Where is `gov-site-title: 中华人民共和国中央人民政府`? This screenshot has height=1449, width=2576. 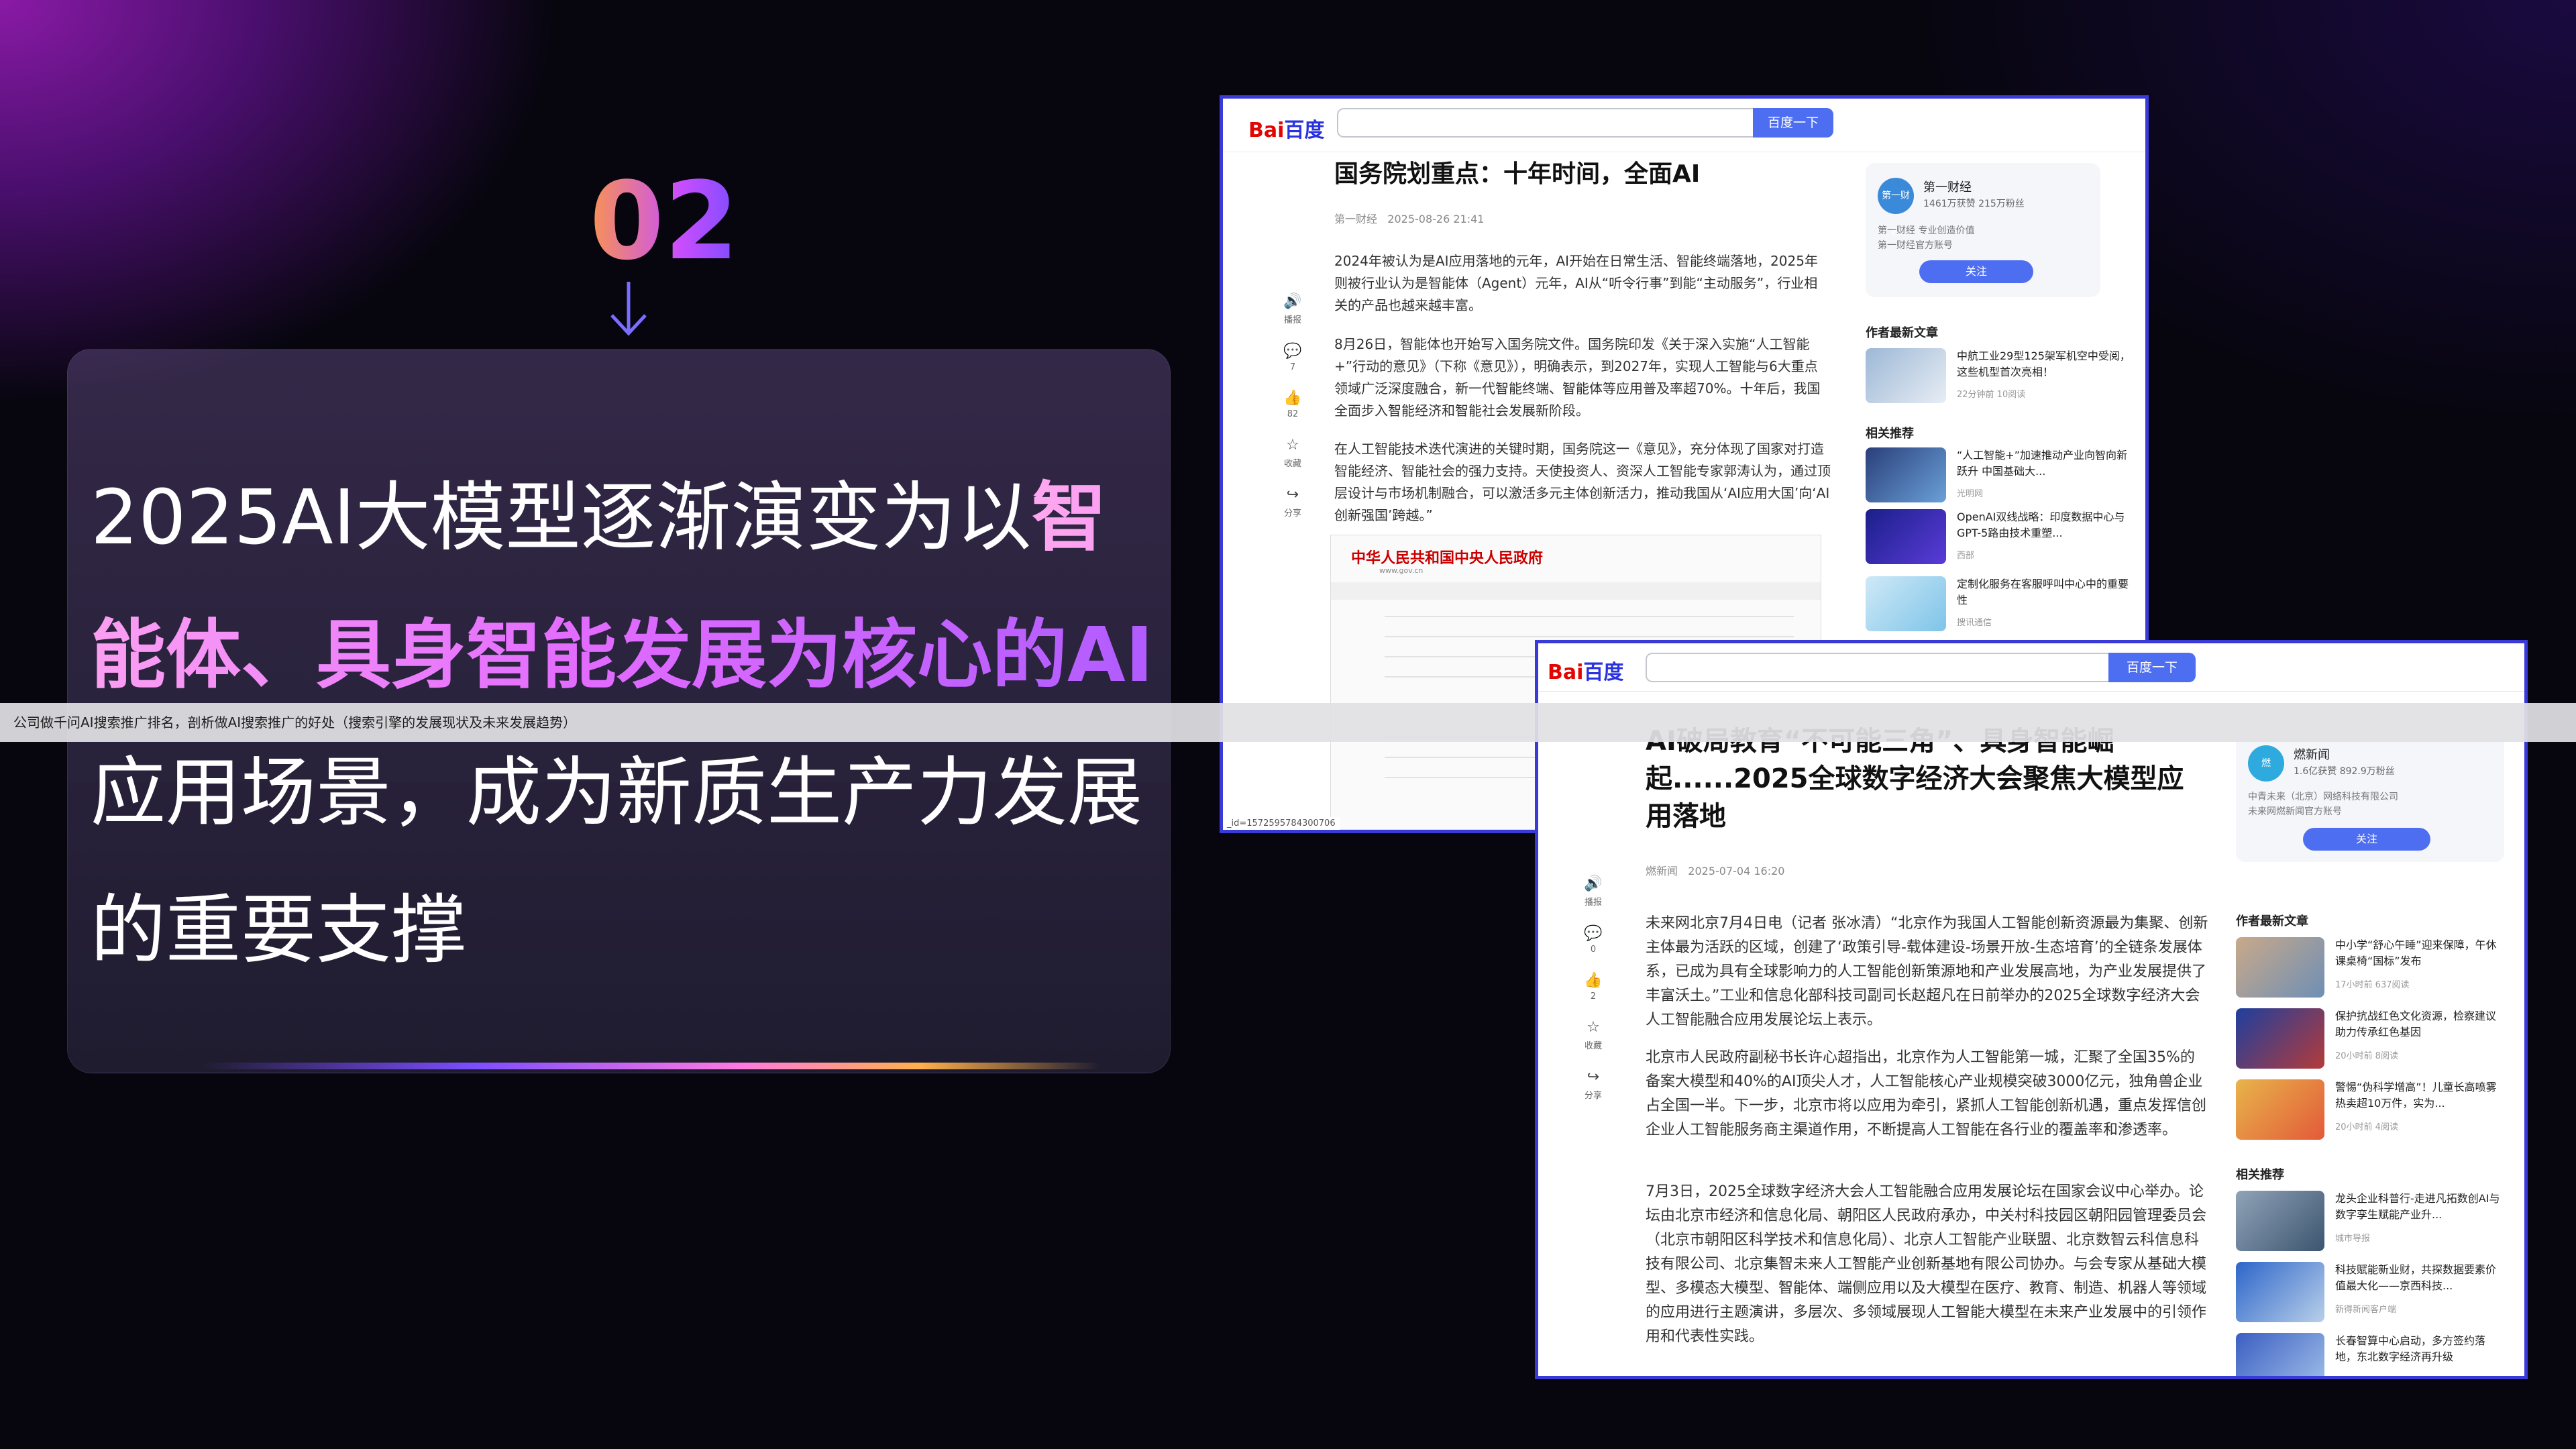 gov-site-title: 中华人民共和国中央人民政府 is located at coordinates (1447, 558).